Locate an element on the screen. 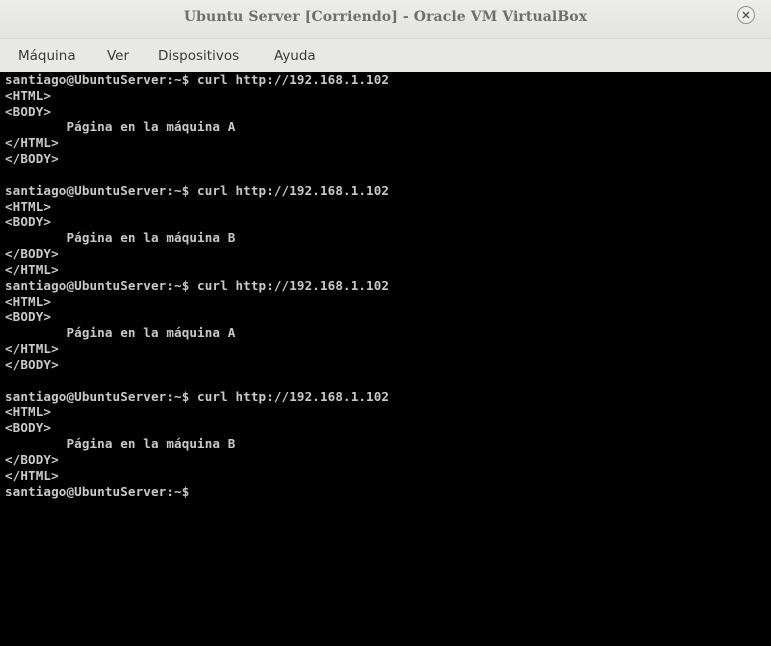  menu-maquina: Máquina is located at coordinates (47, 56).